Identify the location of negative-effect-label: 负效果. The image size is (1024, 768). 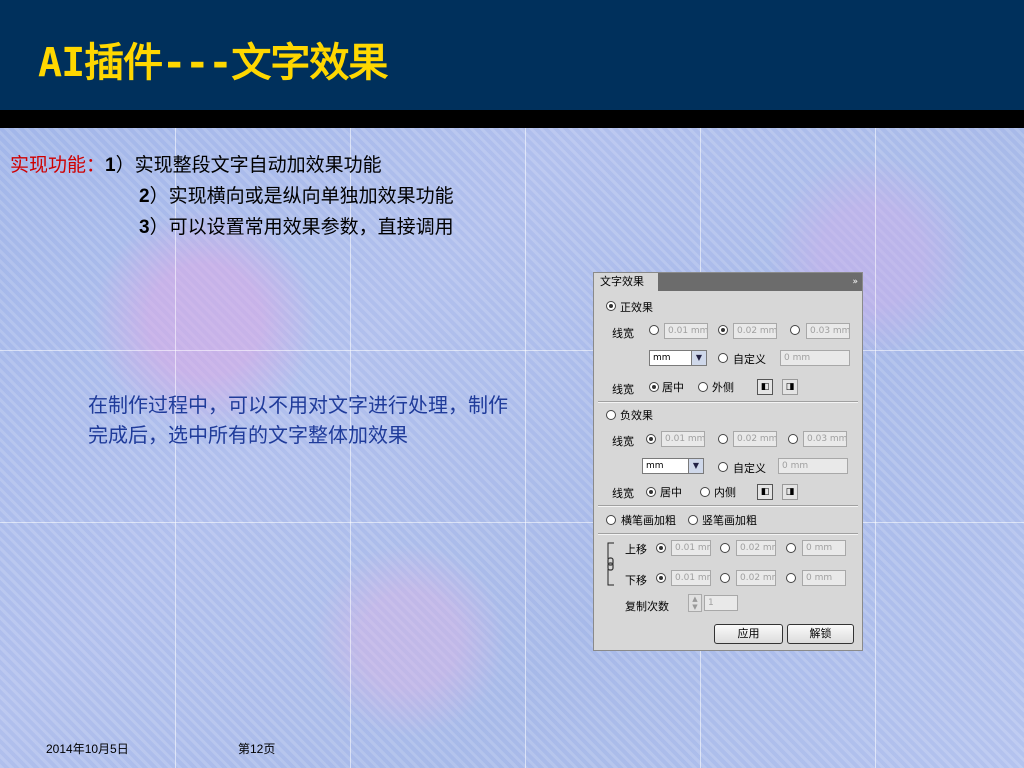
(636, 415).